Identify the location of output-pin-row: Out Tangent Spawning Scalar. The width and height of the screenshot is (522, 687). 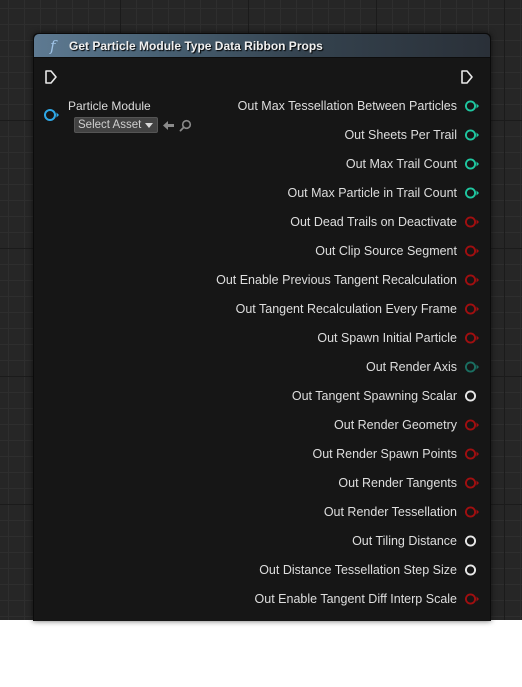
(386, 396).